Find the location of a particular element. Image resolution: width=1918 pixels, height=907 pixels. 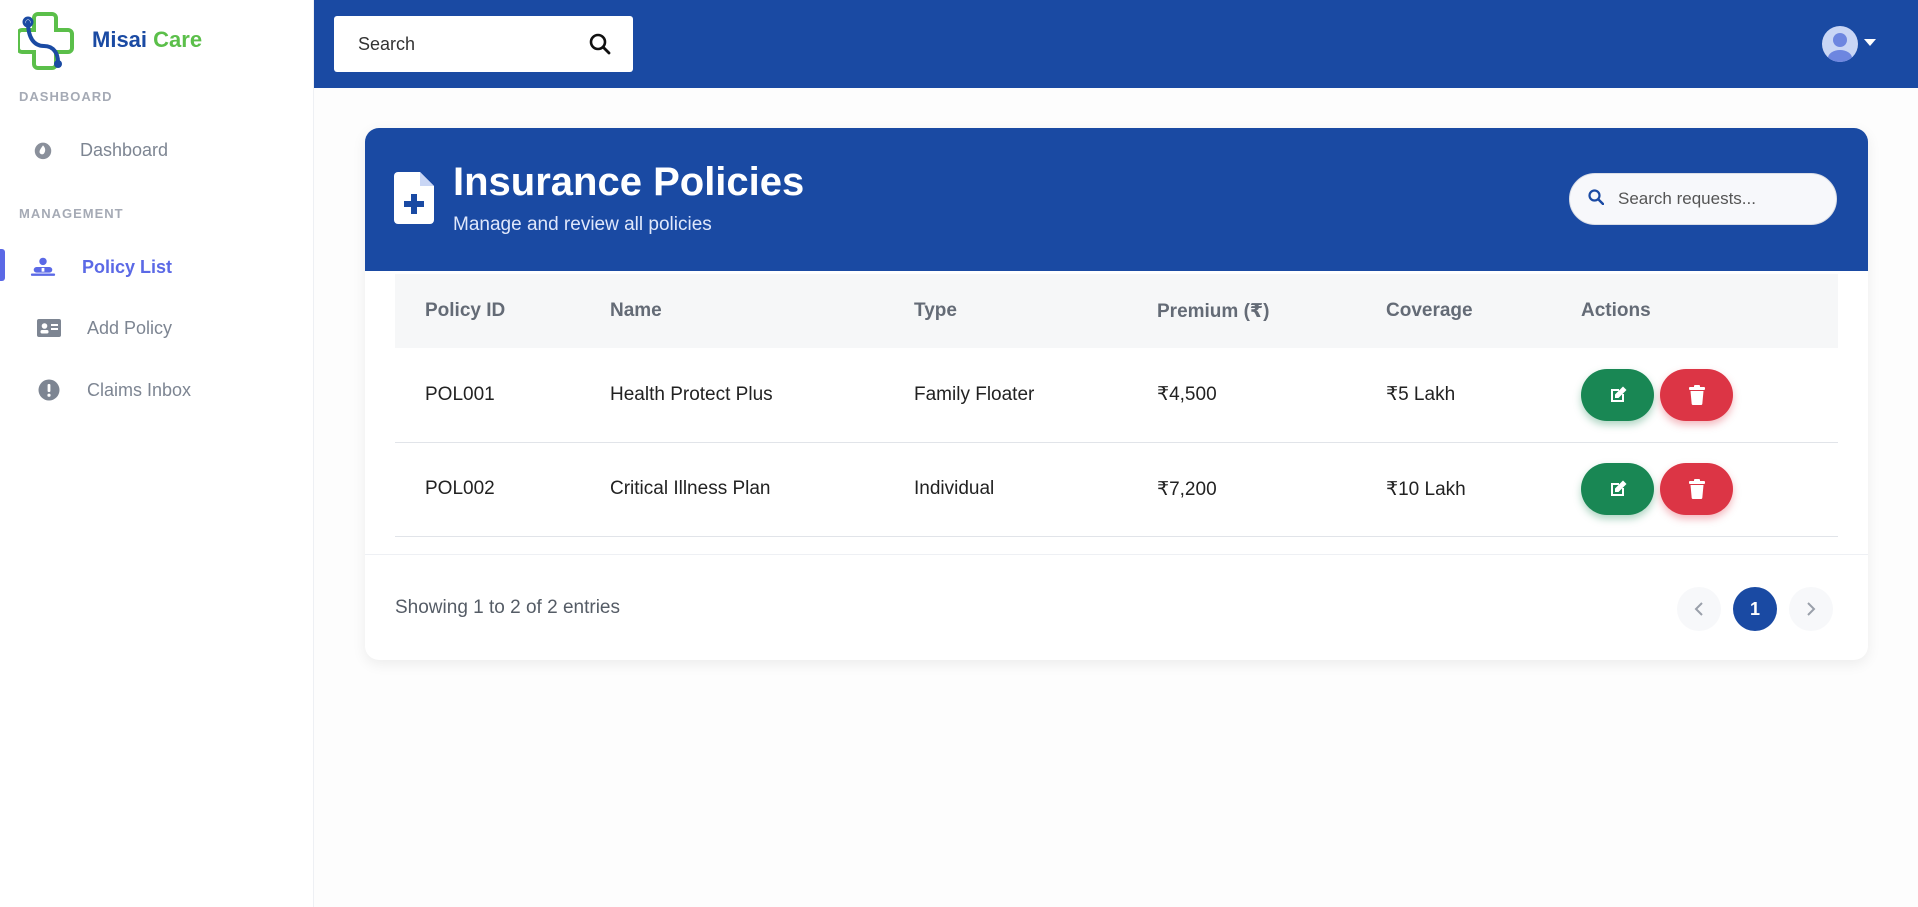

page-subtitle: Manage and review all policies is located at coordinates (582, 224).